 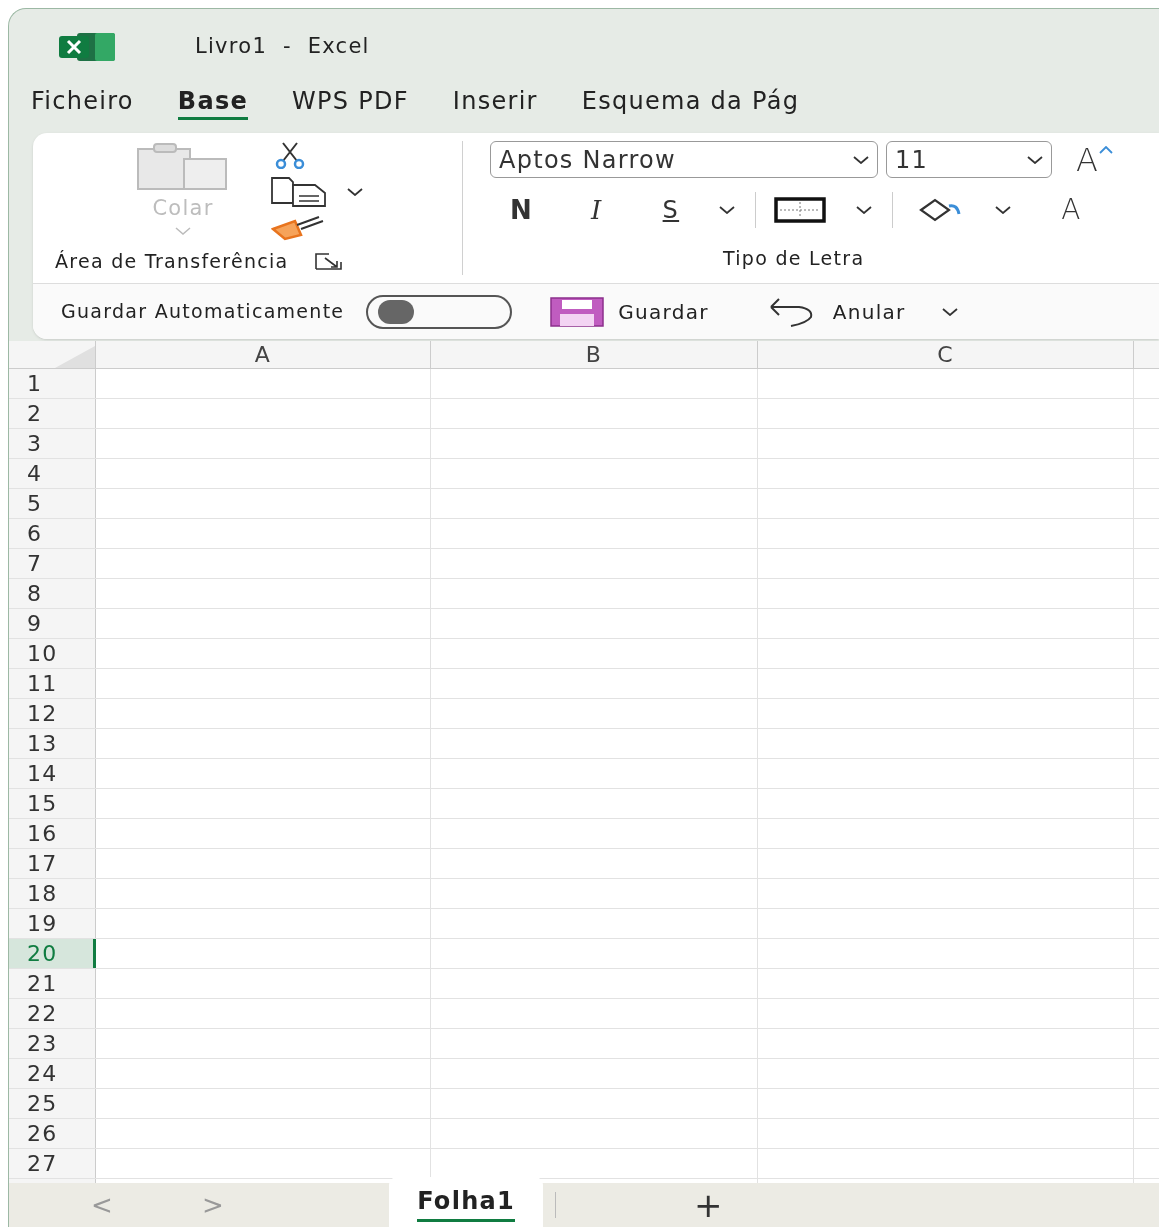 What do you see at coordinates (439, 311) in the screenshot?
I see `autosave-toggle` at bounding box center [439, 311].